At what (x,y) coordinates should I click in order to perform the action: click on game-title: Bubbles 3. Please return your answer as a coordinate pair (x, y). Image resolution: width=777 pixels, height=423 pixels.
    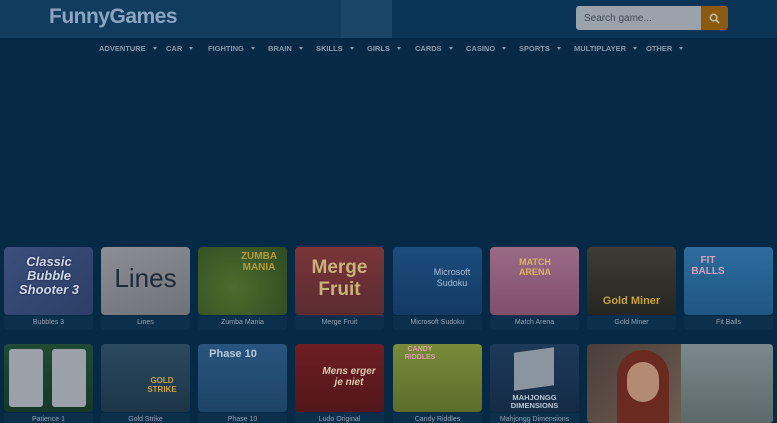
    Looking at the image, I should click on (48, 323).